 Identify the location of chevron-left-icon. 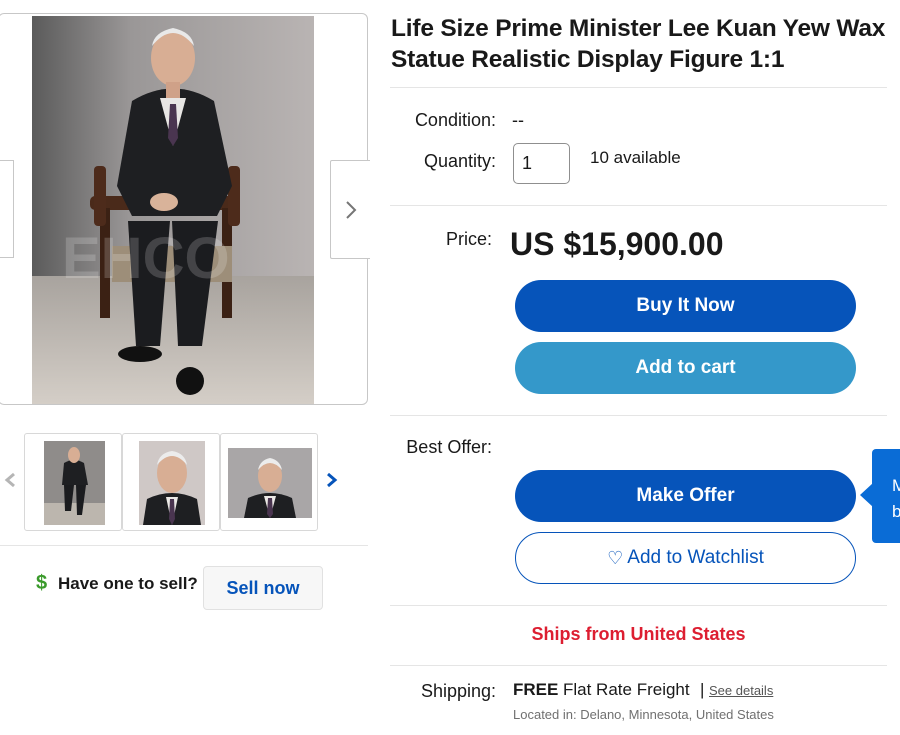
(9, 480).